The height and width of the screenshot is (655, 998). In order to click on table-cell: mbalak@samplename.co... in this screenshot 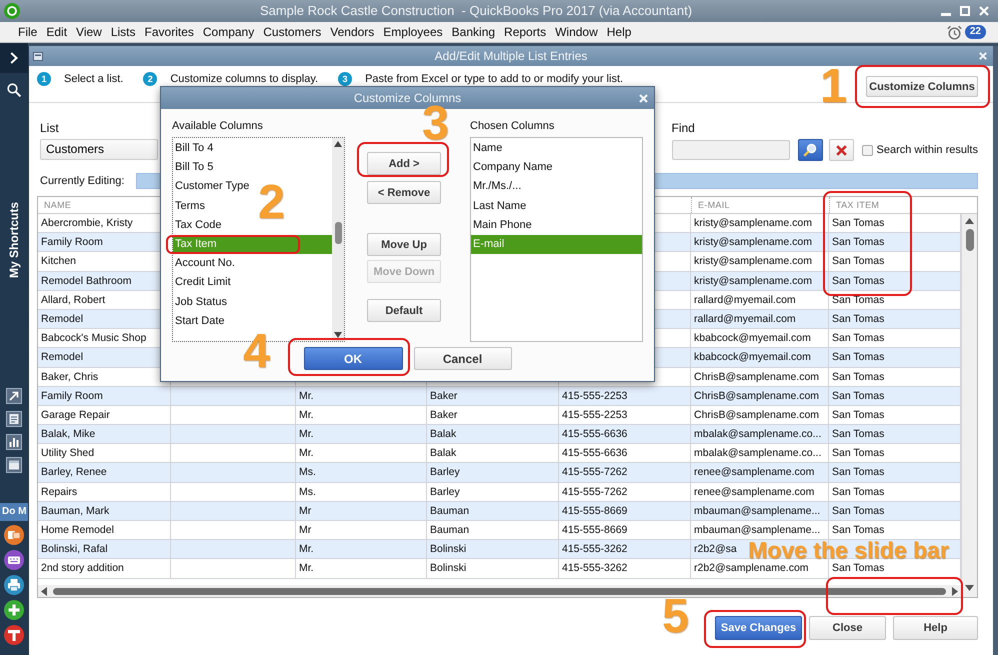, I will do `click(760, 434)`.